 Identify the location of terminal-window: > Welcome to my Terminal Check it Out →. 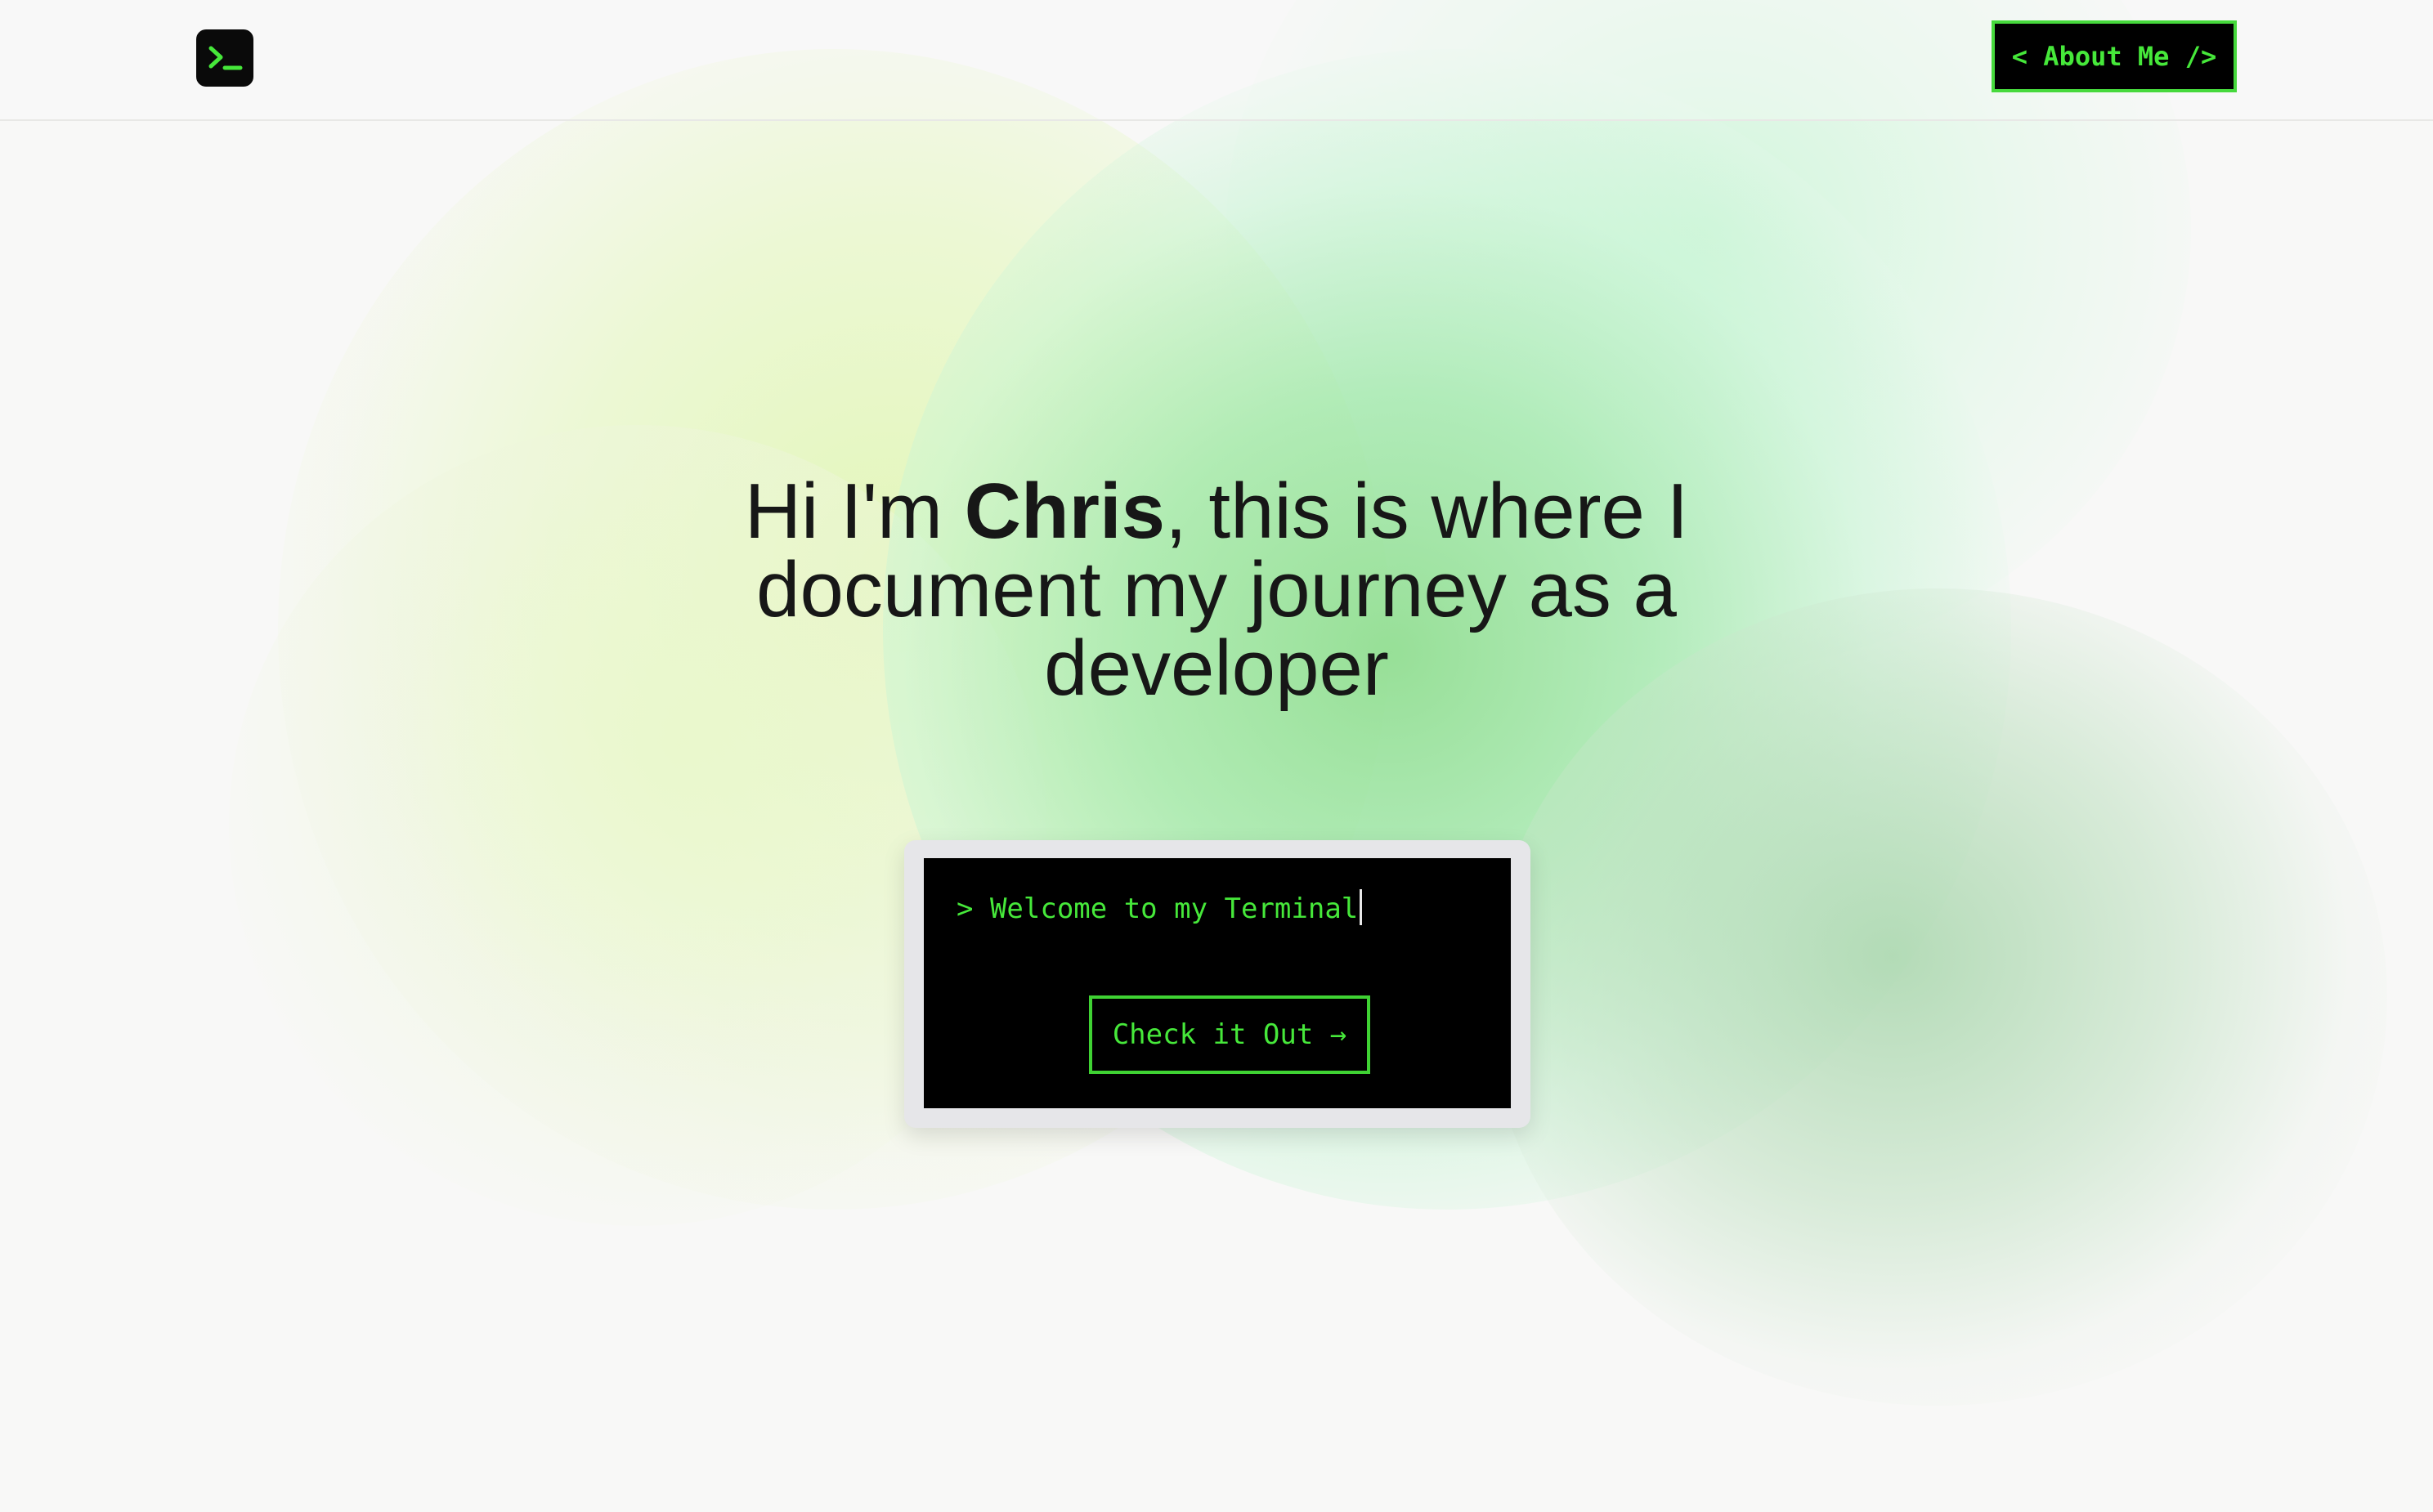
(1217, 984).